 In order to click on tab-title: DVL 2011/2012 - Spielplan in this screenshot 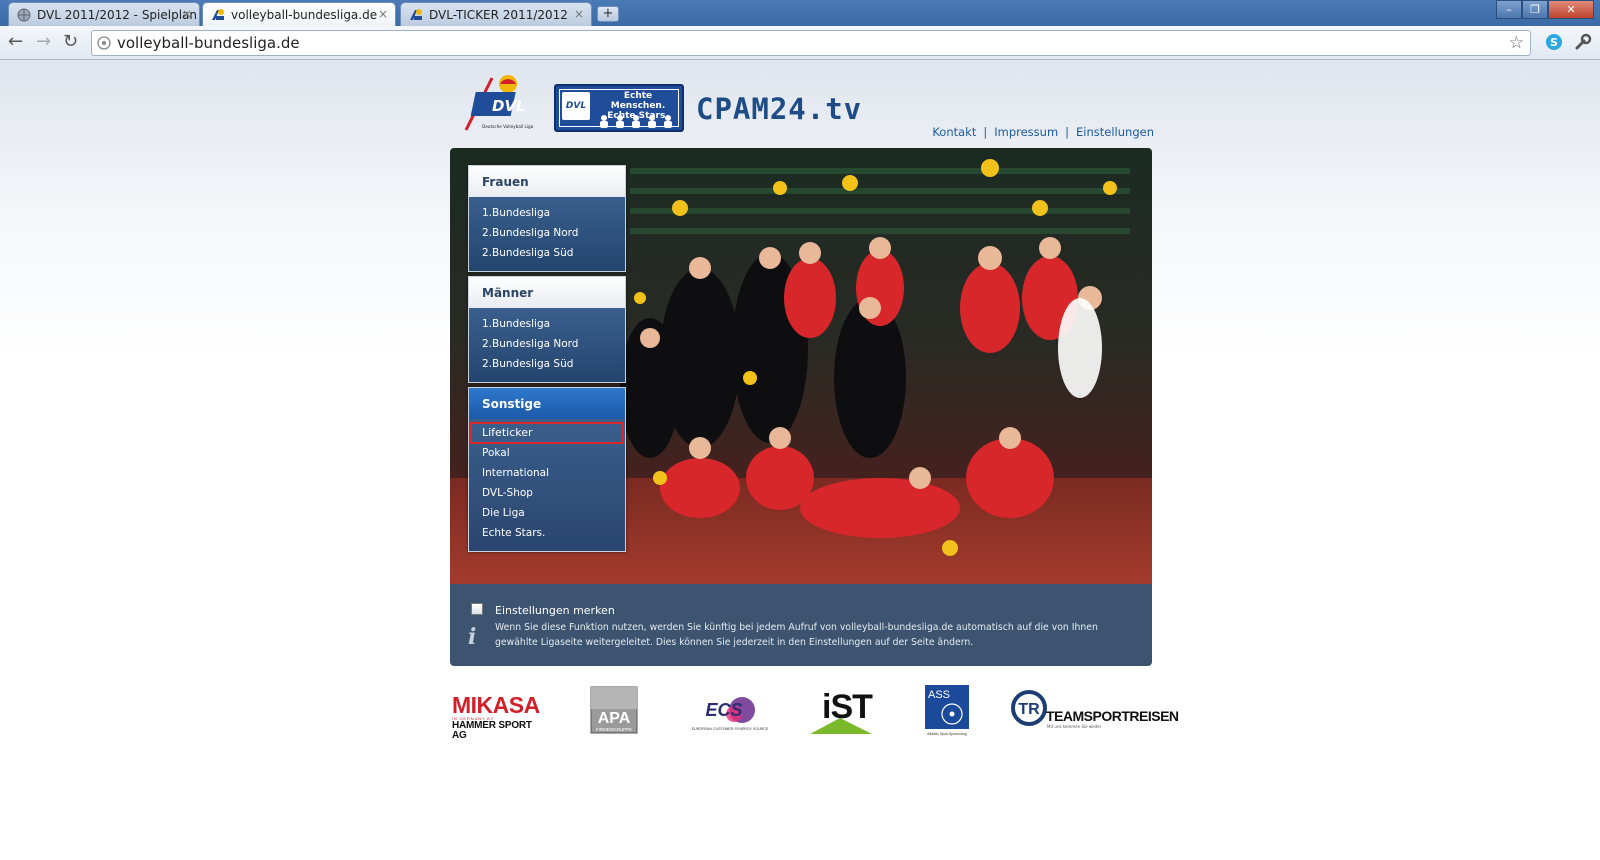, I will do `click(117, 15)`.